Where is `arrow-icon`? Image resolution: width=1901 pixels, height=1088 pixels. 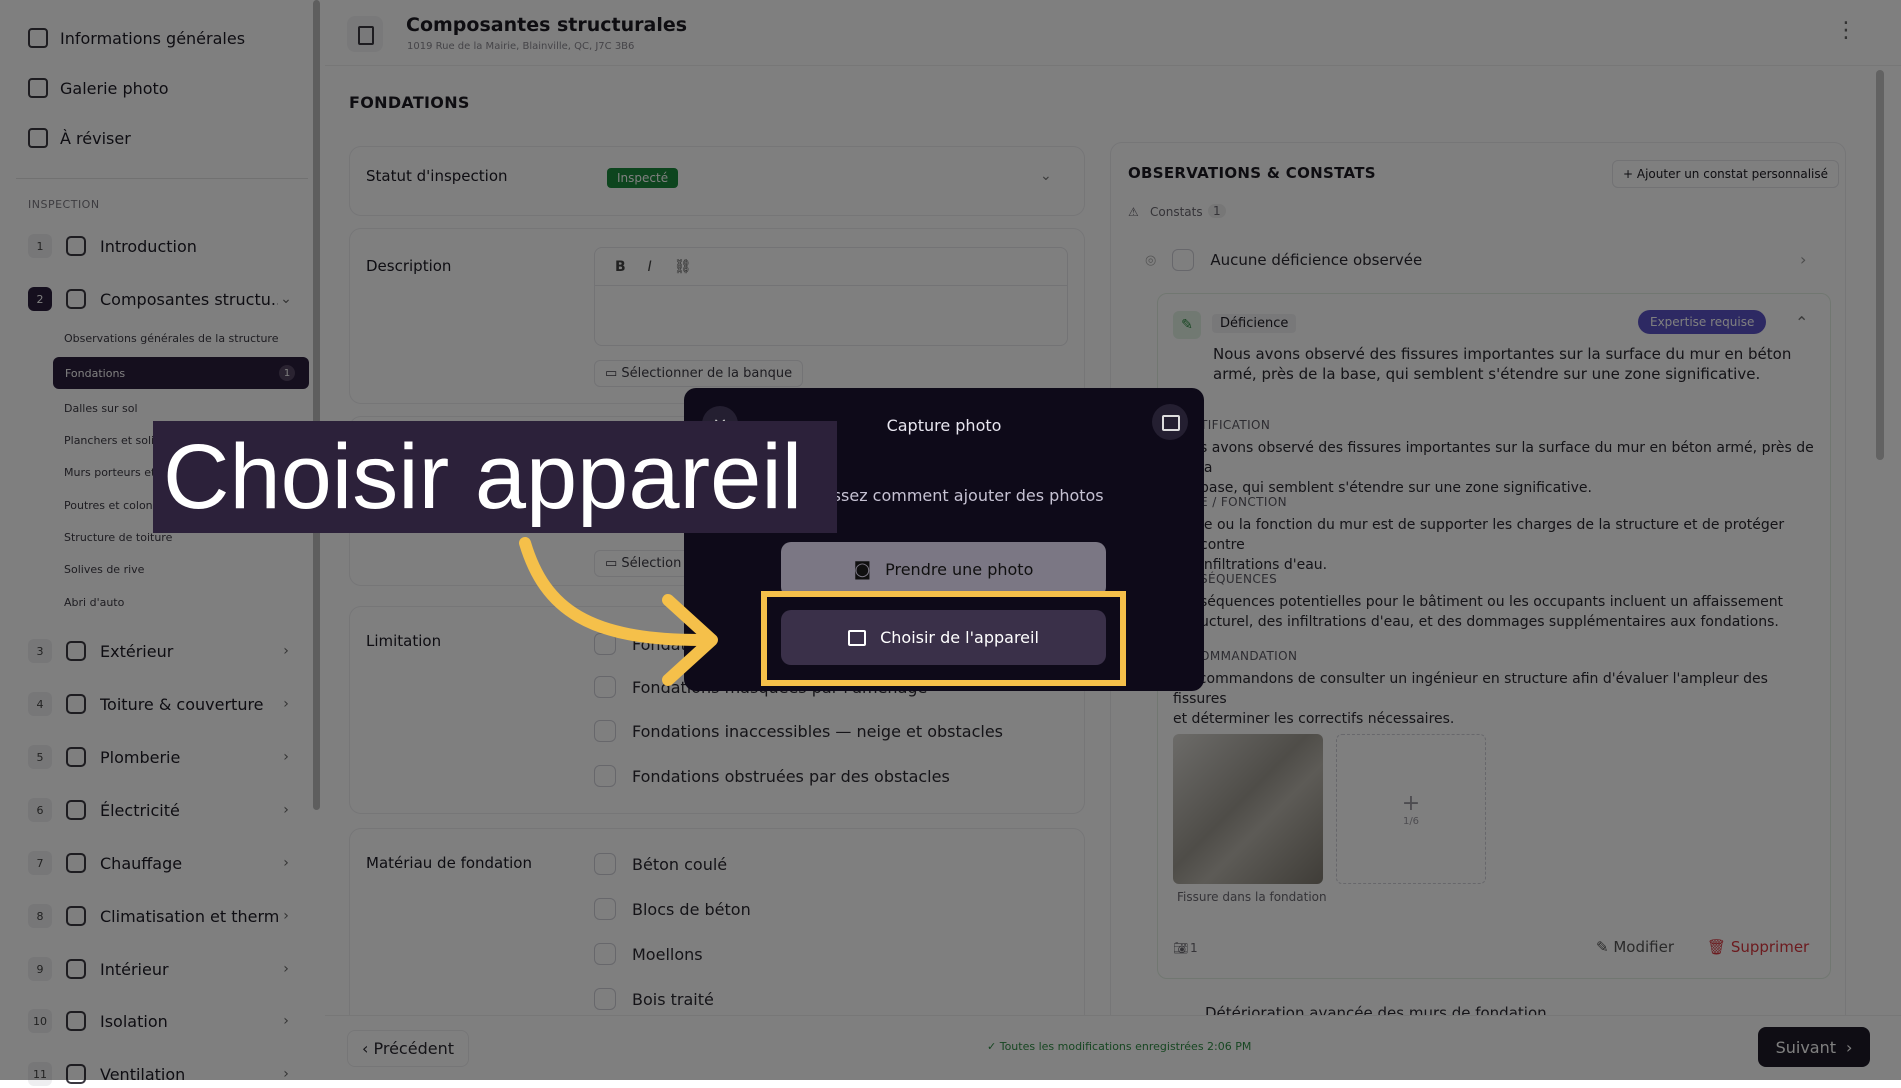
arrow-icon is located at coordinates (618, 611).